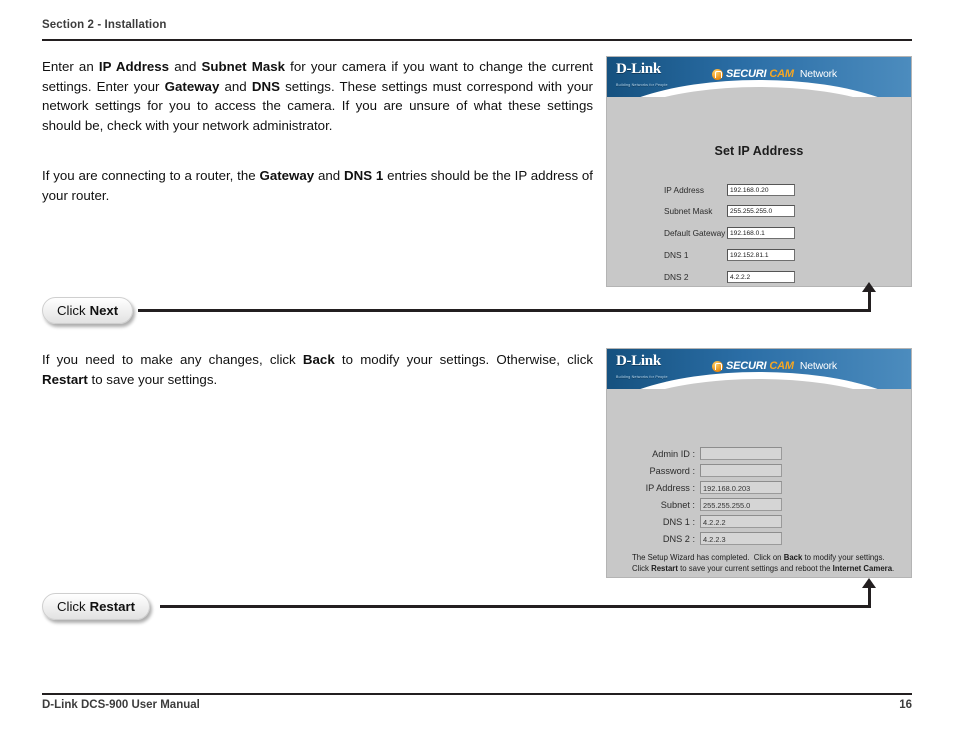 The width and height of the screenshot is (954, 738). What do you see at coordinates (121, 705) in the screenshot?
I see `footer-manual-title: D-Link DCS-900 User Manual` at bounding box center [121, 705].